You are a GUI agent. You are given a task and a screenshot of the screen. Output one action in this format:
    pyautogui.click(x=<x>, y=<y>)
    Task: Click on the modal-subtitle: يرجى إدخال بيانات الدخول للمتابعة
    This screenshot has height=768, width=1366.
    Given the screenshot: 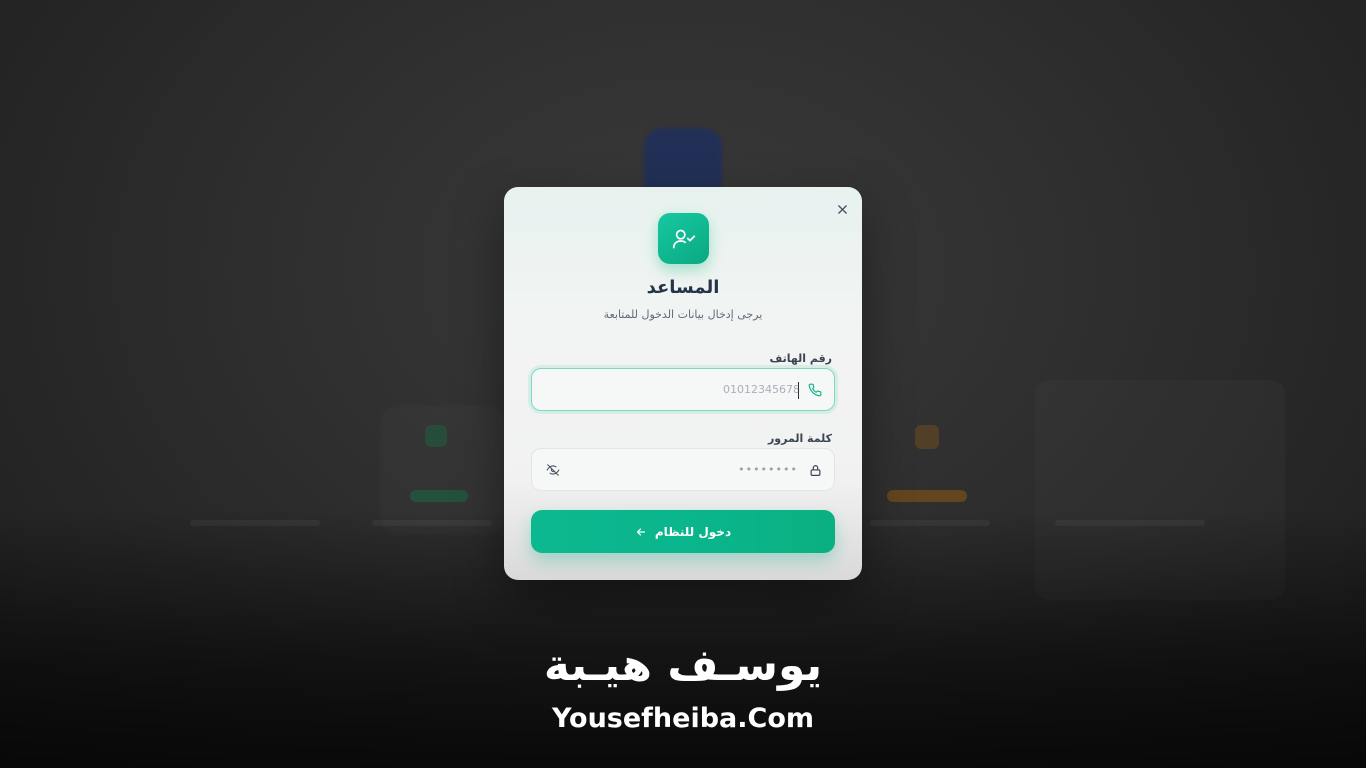 What is the action you would take?
    pyautogui.click(x=683, y=314)
    